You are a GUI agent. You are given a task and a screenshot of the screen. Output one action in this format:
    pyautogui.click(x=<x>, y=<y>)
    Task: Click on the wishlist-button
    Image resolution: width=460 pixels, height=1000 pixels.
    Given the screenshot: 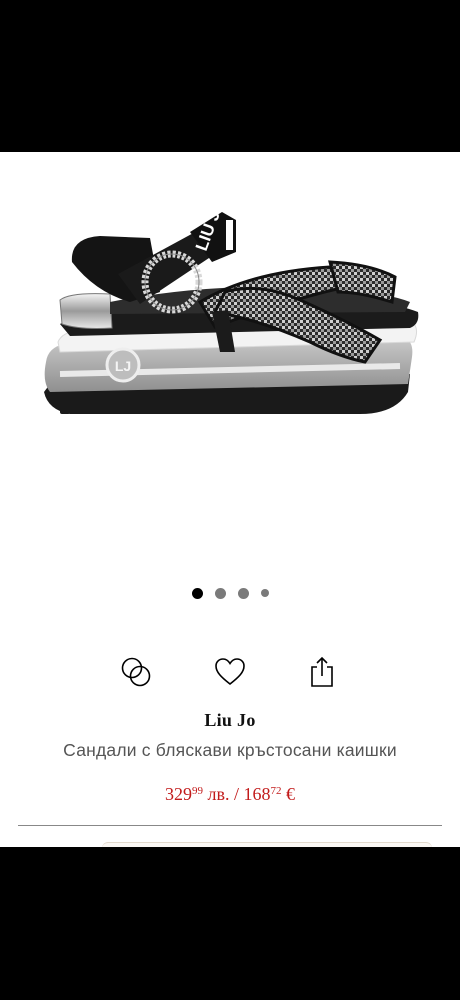 What is the action you would take?
    pyautogui.click(x=230, y=672)
    